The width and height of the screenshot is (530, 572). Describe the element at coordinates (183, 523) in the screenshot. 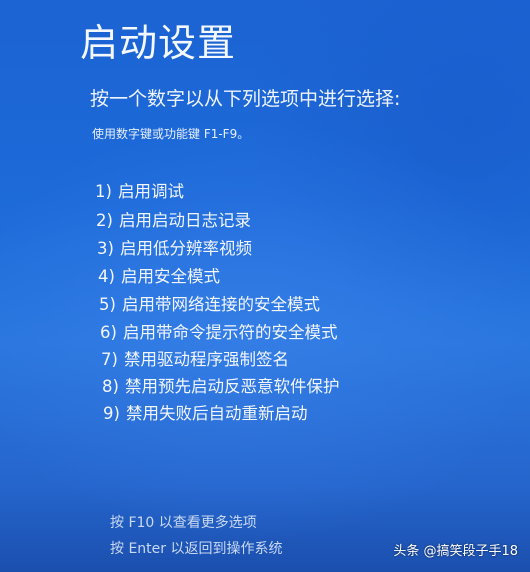

I see `more-options-hint: 按 F10 以查看更多选项` at that location.